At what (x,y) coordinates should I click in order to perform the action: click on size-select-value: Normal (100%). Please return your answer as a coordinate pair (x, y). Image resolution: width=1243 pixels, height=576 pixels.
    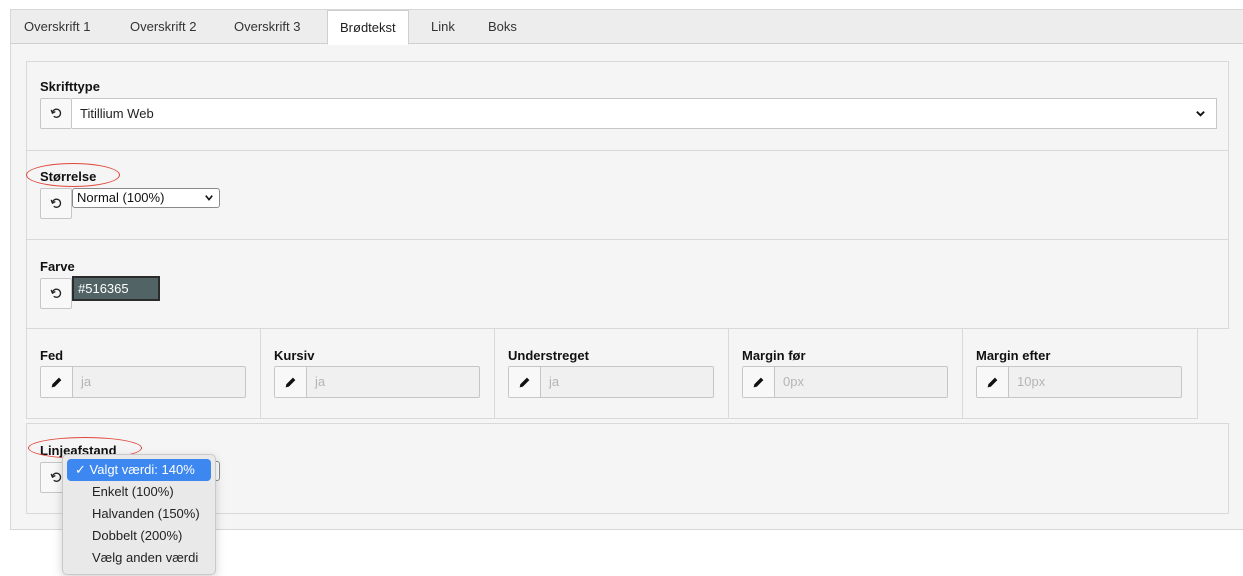
    Looking at the image, I should click on (121, 197).